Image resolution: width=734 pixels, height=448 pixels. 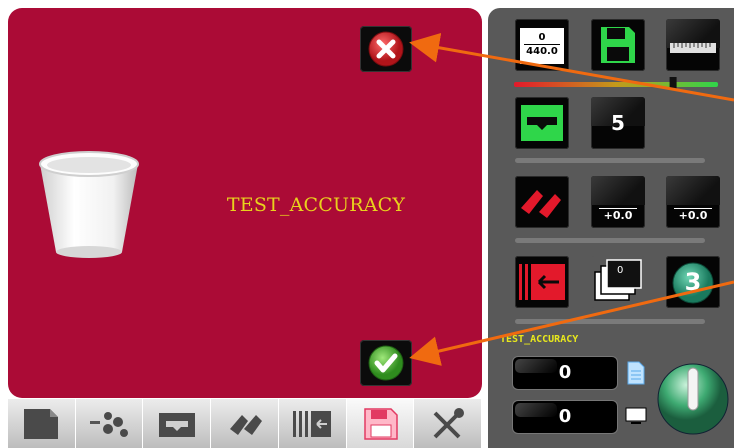 I want to click on mode-button: 3, so click(x=693, y=282).